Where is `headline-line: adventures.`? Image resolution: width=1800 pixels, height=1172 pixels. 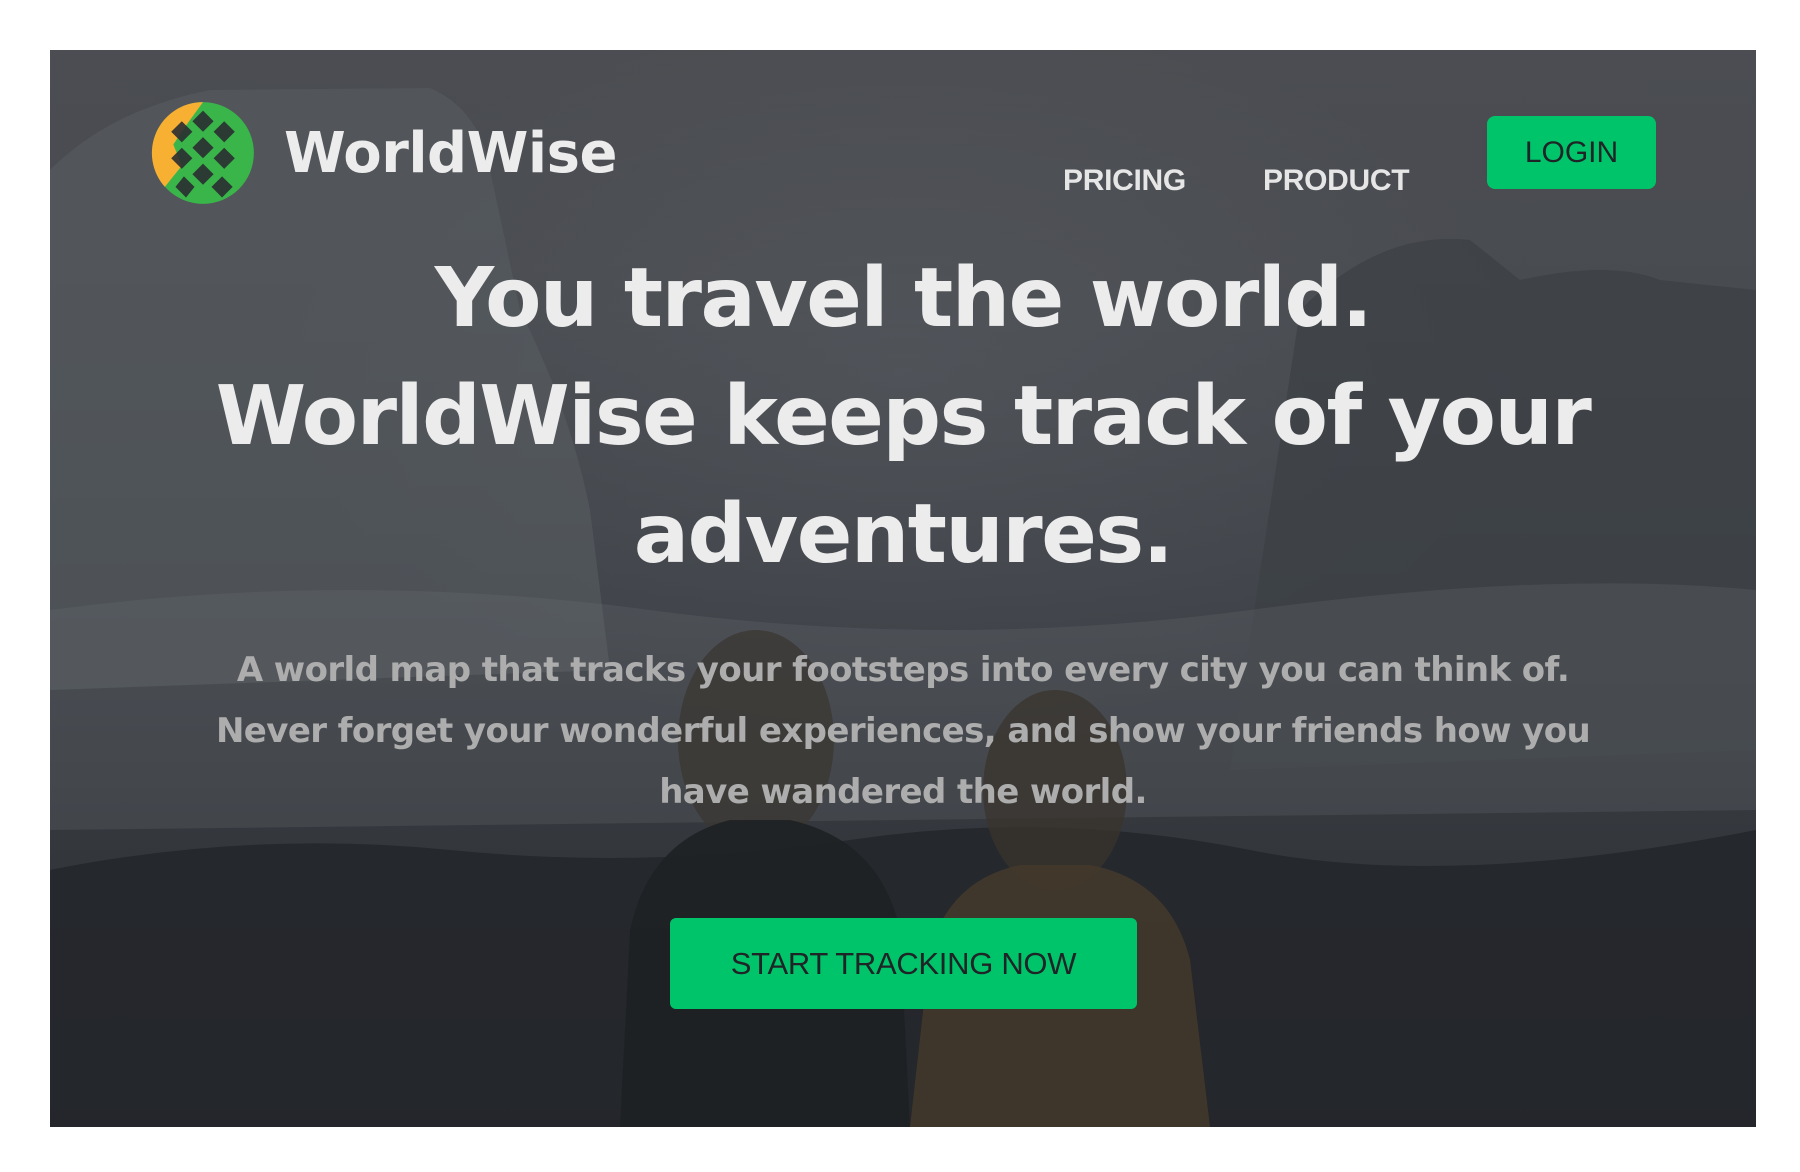
headline-line: adventures. is located at coordinates (903, 534).